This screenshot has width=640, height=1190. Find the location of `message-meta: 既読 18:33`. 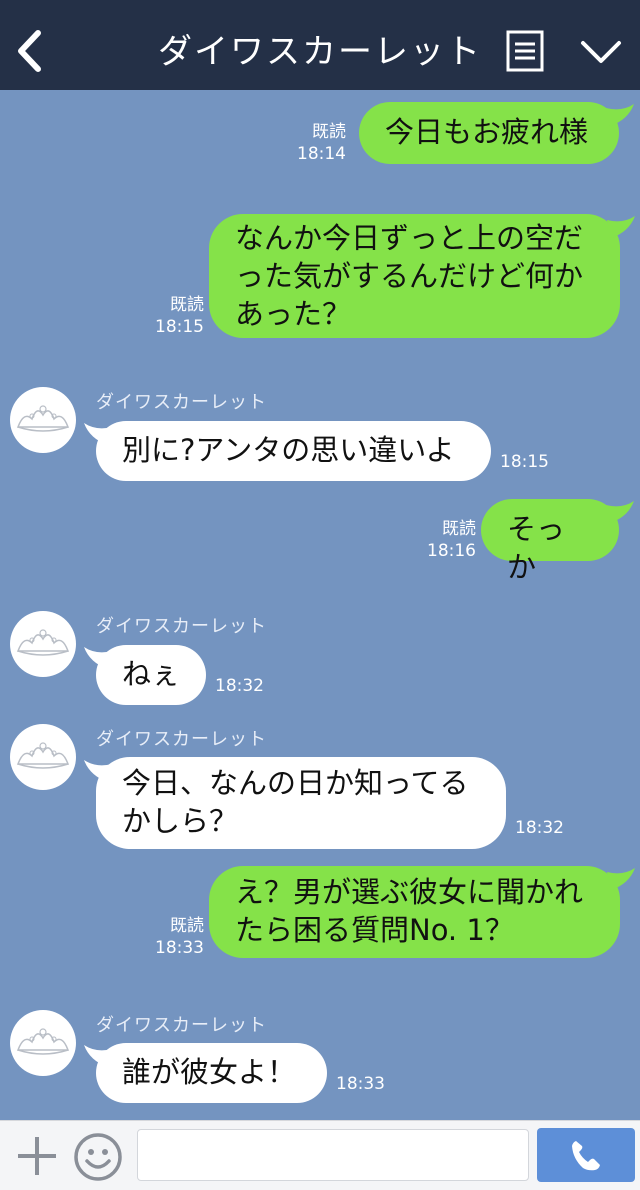

message-meta: 既読 18:33 is located at coordinates (172, 937).